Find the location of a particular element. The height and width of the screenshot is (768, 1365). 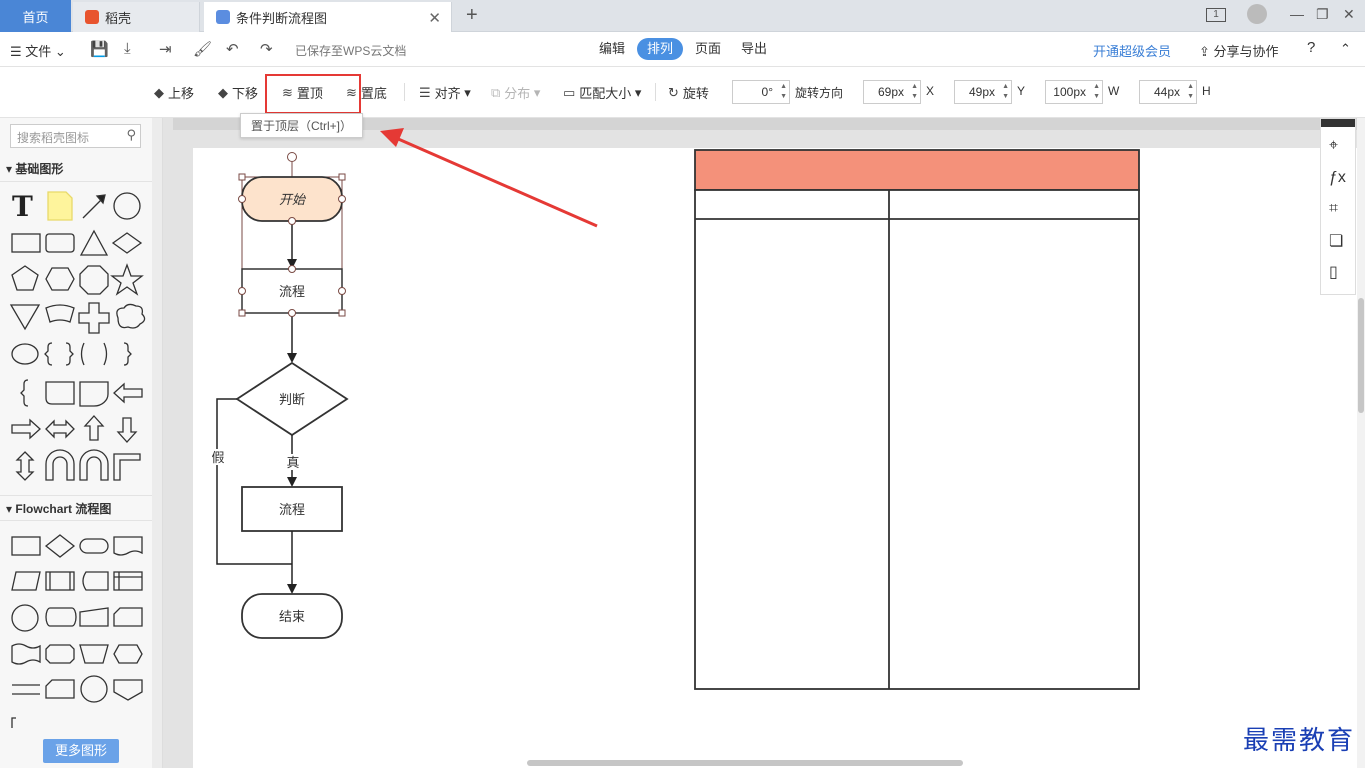

formula-icon: ƒx is located at coordinates (1337, 178).